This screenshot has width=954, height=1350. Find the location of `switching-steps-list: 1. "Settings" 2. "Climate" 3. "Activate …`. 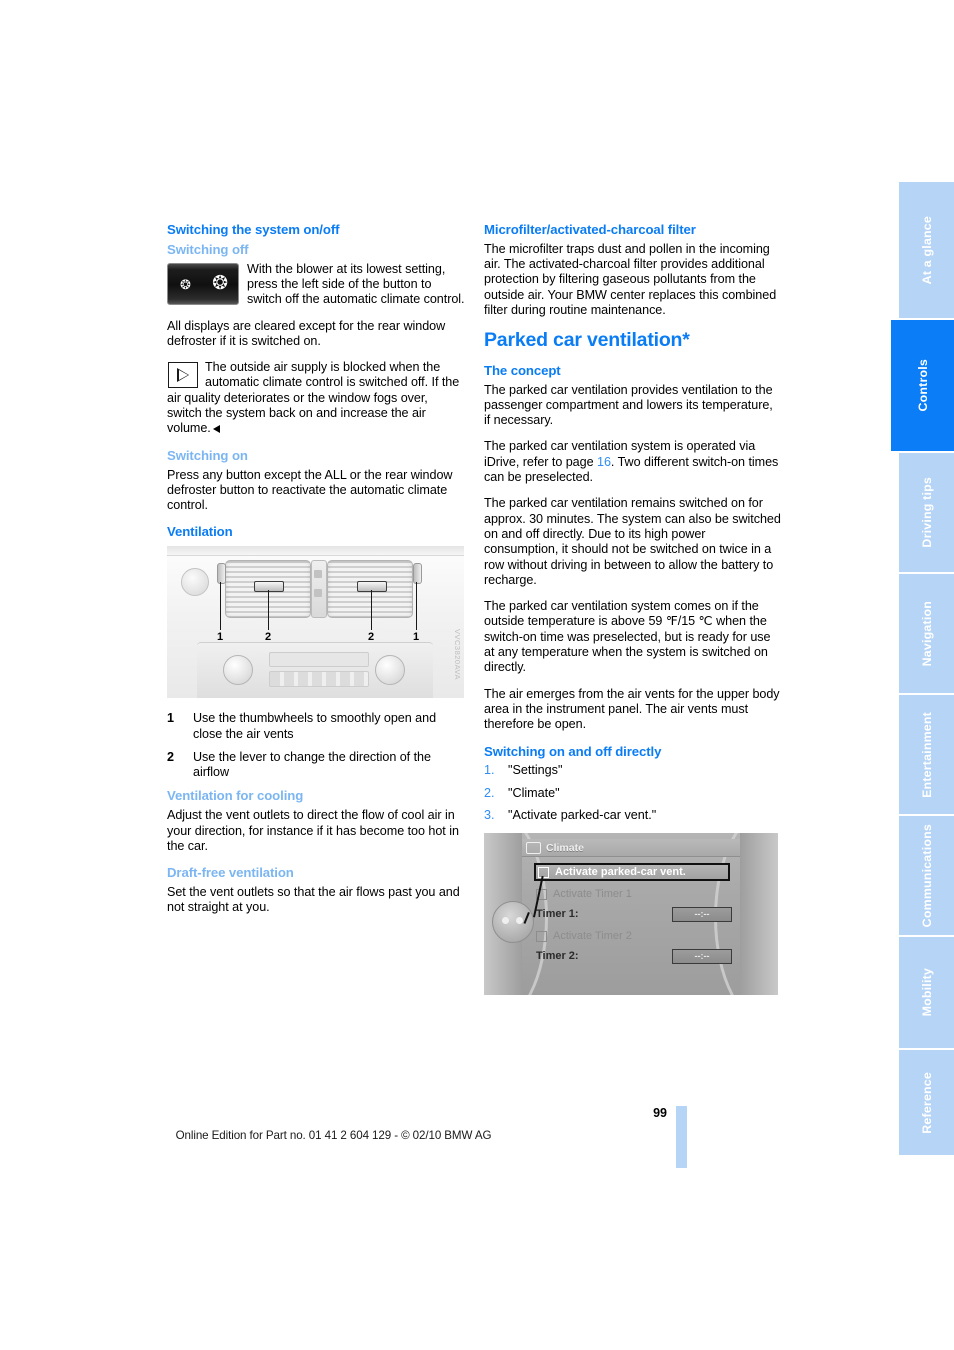

switching-steps-list: 1. "Settings" 2. "Climate" 3. "Activate … is located at coordinates (633, 793).